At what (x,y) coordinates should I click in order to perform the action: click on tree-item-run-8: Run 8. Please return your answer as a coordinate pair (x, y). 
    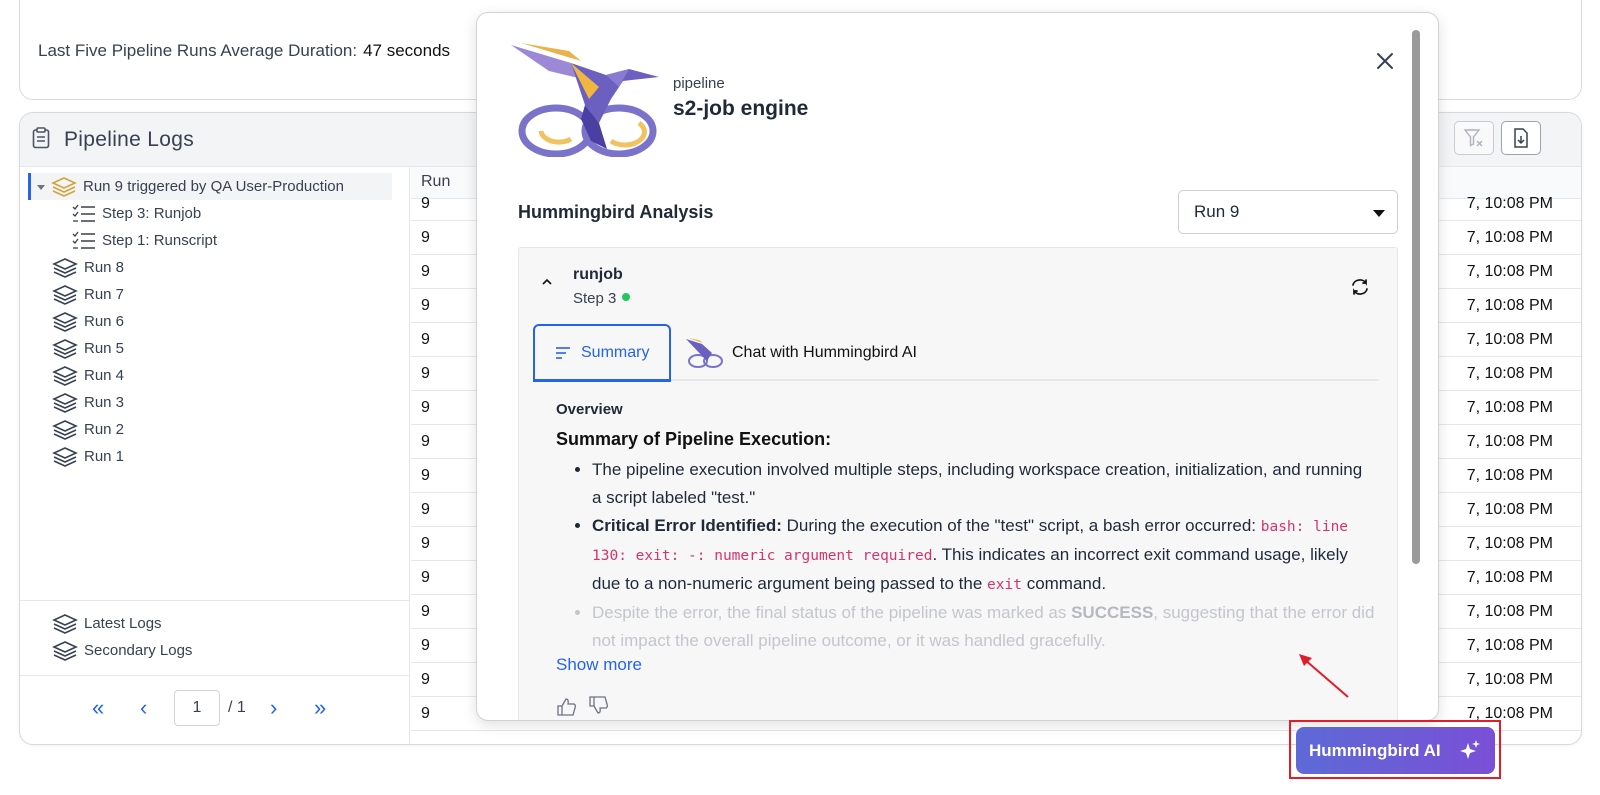
    Looking at the image, I should click on (88, 267).